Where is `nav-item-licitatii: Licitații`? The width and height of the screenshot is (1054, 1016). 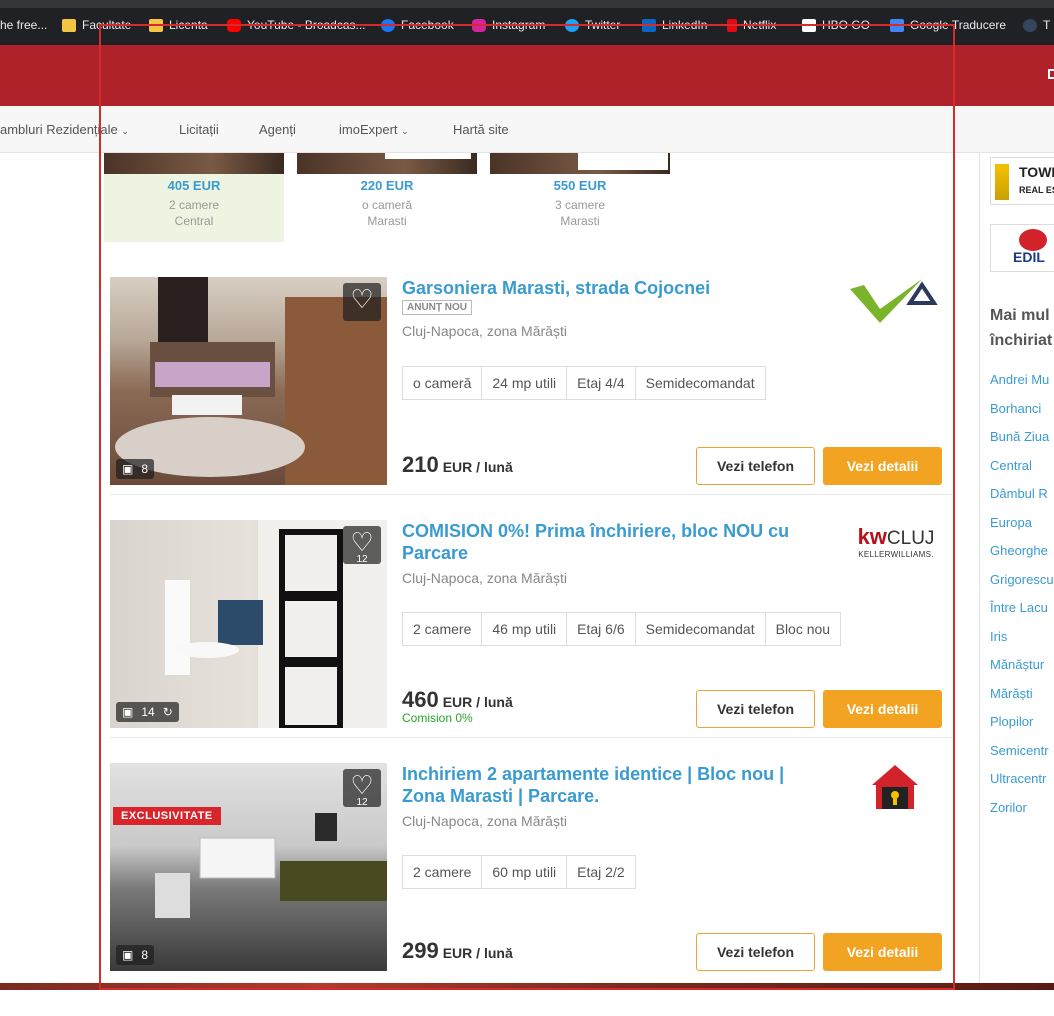 nav-item-licitatii: Licitații is located at coordinates (199, 129).